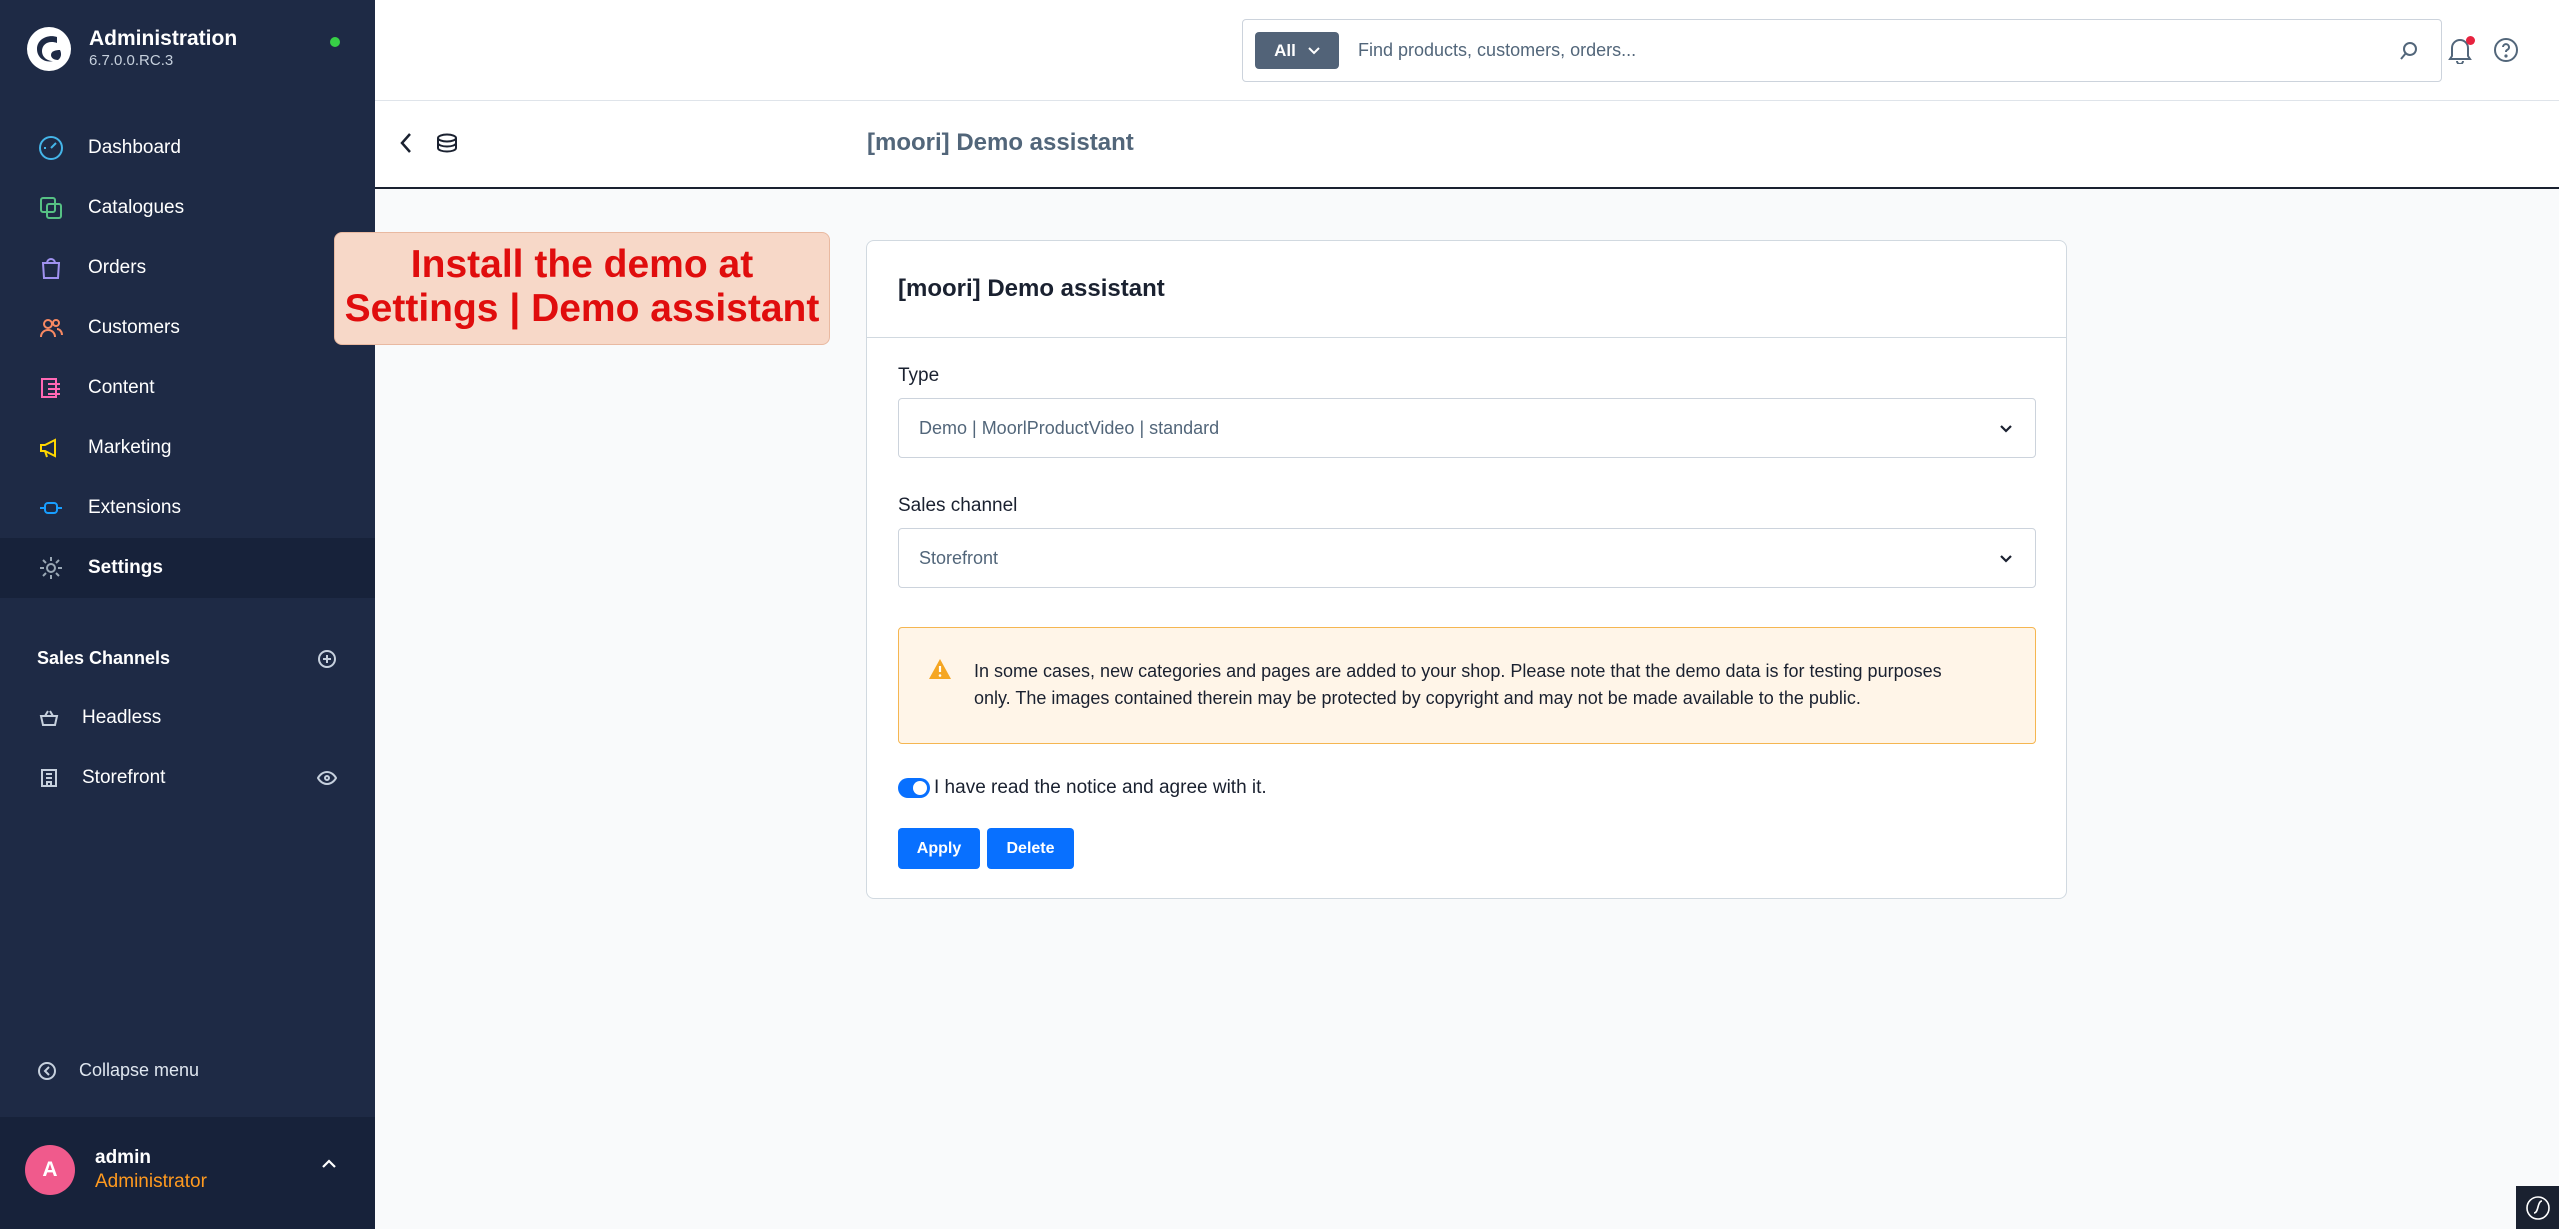 The image size is (2559, 1229). Describe the element at coordinates (327, 778) in the screenshot. I see `eye-icon` at that location.